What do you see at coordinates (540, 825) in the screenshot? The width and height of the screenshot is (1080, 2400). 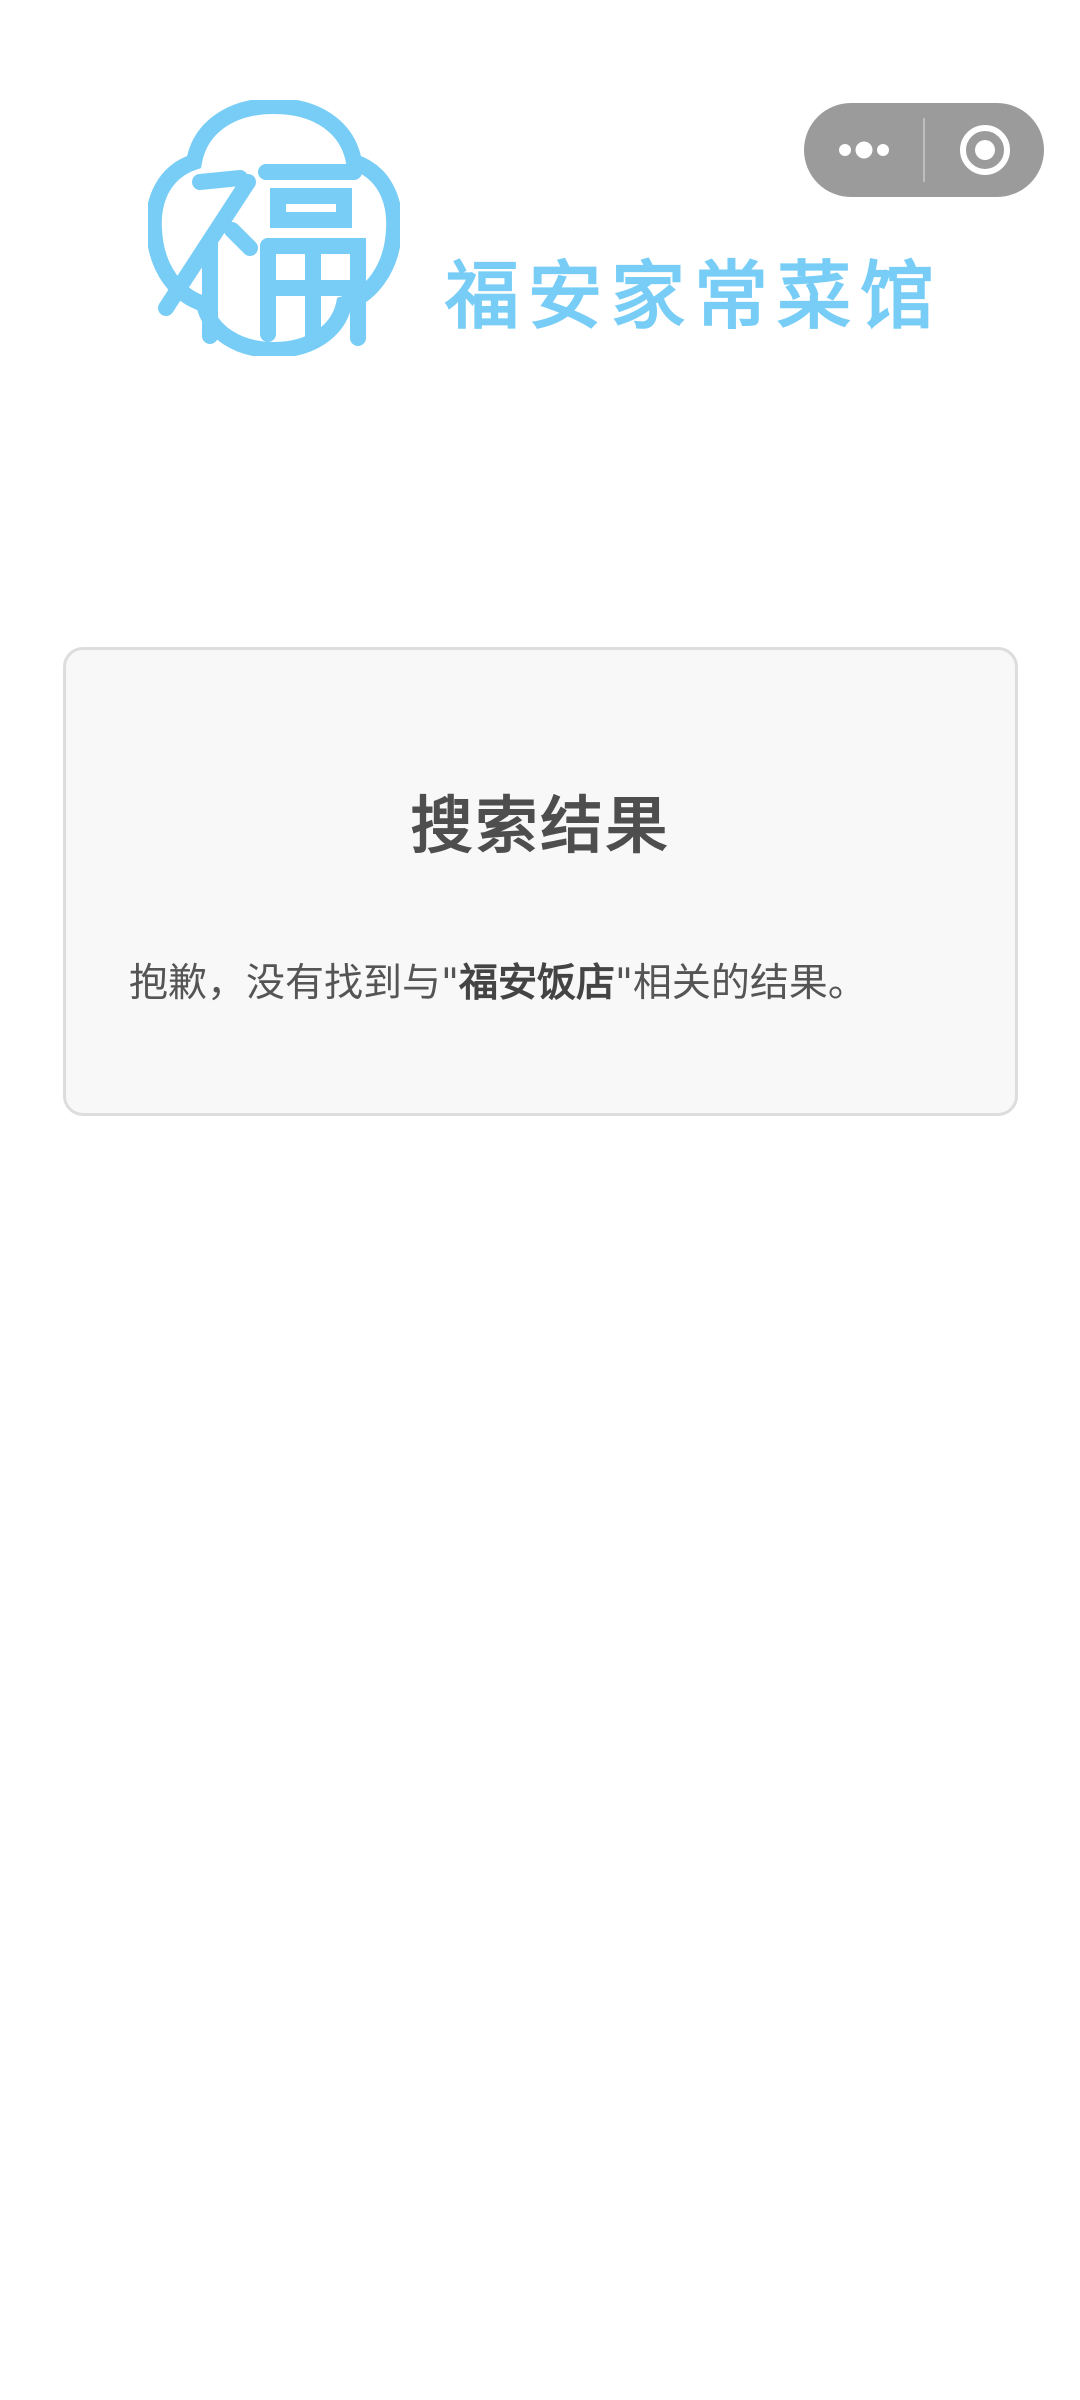 I see `result-title: 搜索结果` at bounding box center [540, 825].